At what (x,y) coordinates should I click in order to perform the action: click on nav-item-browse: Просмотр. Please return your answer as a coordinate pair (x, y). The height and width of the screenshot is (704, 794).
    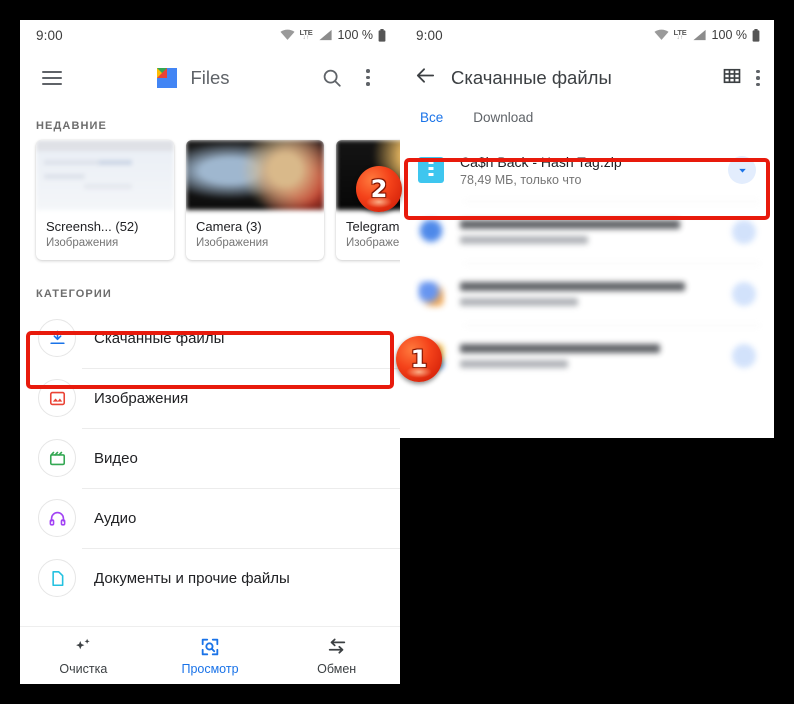
    Looking at the image, I should click on (210, 656).